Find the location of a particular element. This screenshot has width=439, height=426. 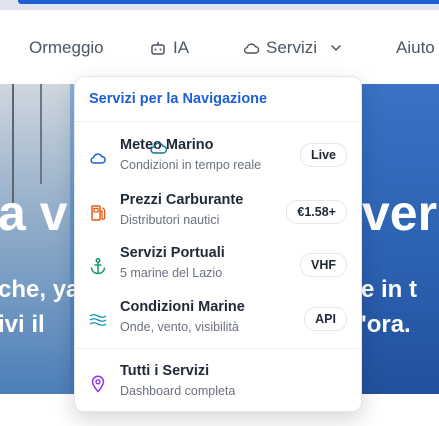

top-accent-bar is located at coordinates (219, 5).